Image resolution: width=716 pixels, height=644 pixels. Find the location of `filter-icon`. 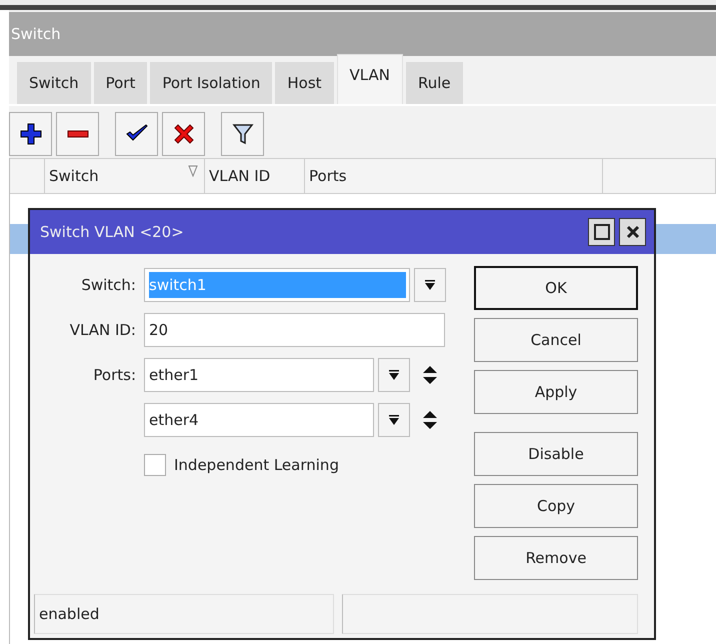

filter-icon is located at coordinates (243, 134).